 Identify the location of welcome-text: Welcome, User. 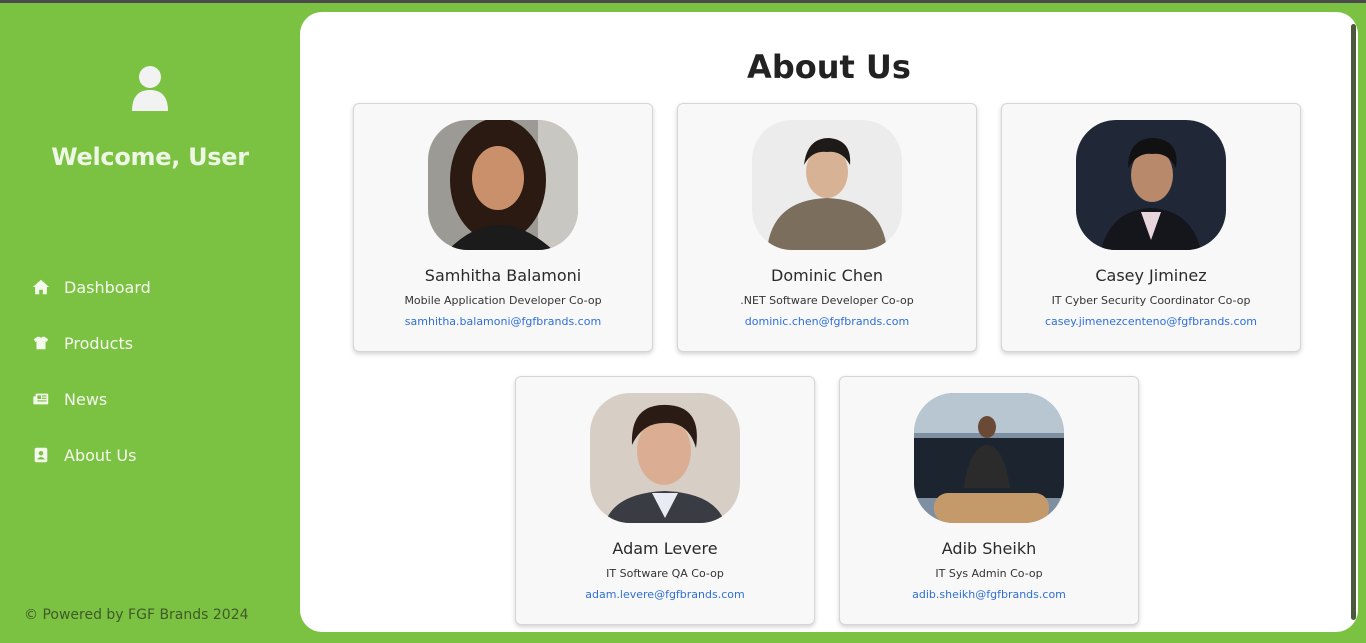
(150, 157).